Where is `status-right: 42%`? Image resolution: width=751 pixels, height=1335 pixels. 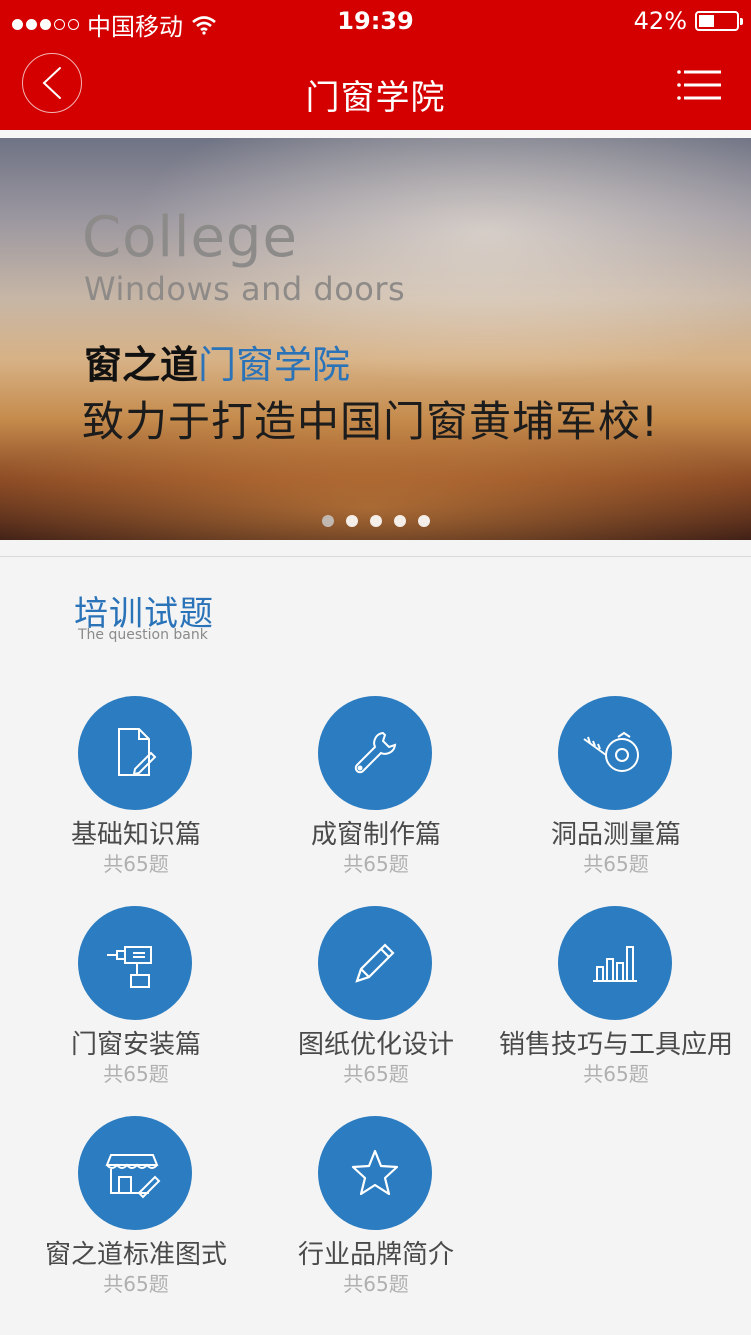 status-right: 42% is located at coordinates (688, 21).